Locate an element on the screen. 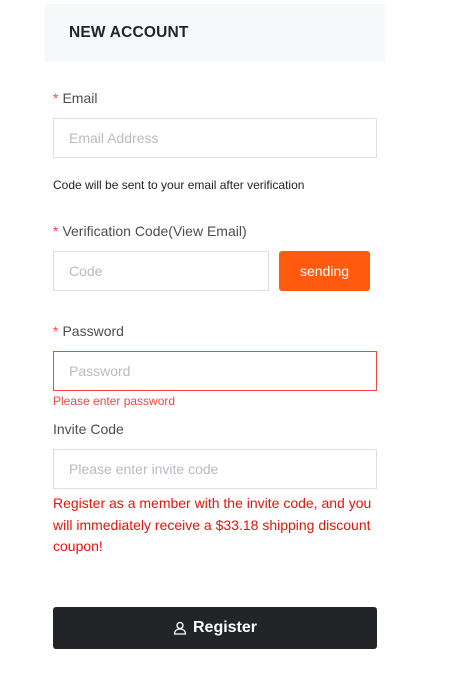 The height and width of the screenshot is (691, 462). email-label-text: Email is located at coordinates (80, 98).